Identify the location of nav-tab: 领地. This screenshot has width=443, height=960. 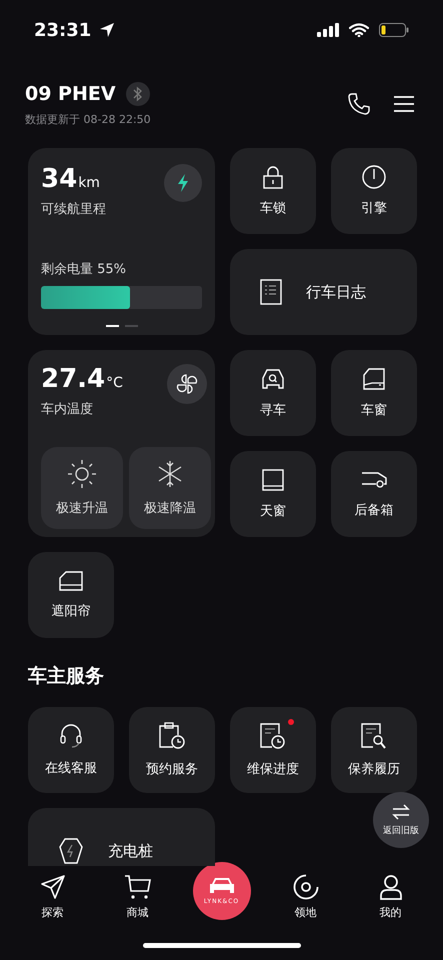
(306, 893).